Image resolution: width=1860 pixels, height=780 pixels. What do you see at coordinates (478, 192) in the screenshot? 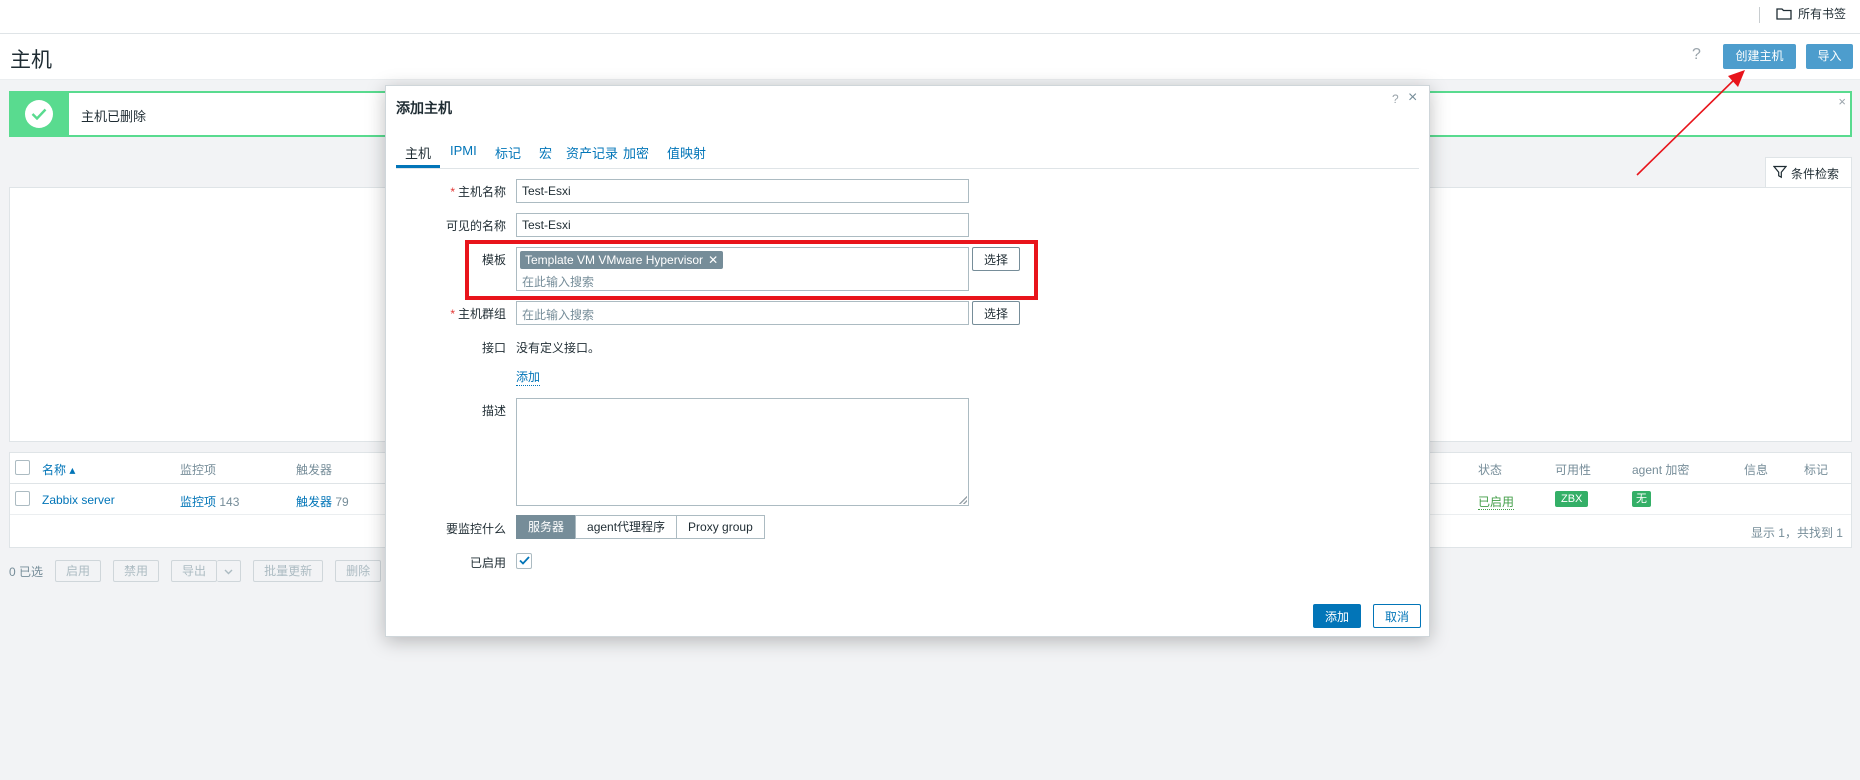
I see `host-name-label: * 主机名称` at bounding box center [478, 192].